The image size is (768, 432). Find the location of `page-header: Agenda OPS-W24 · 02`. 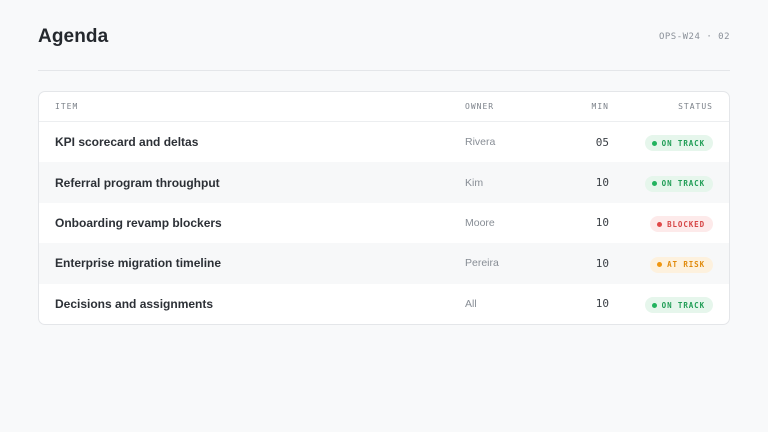

page-header: Agenda OPS-W24 · 02 is located at coordinates (384, 35).